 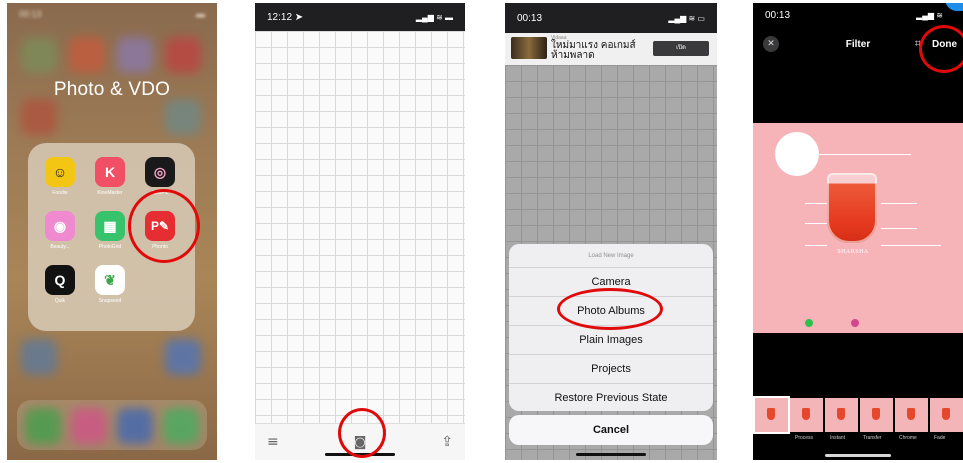 What do you see at coordinates (853, 252) in the screenshot?
I see `brand-text: SHARSHA` at bounding box center [853, 252].